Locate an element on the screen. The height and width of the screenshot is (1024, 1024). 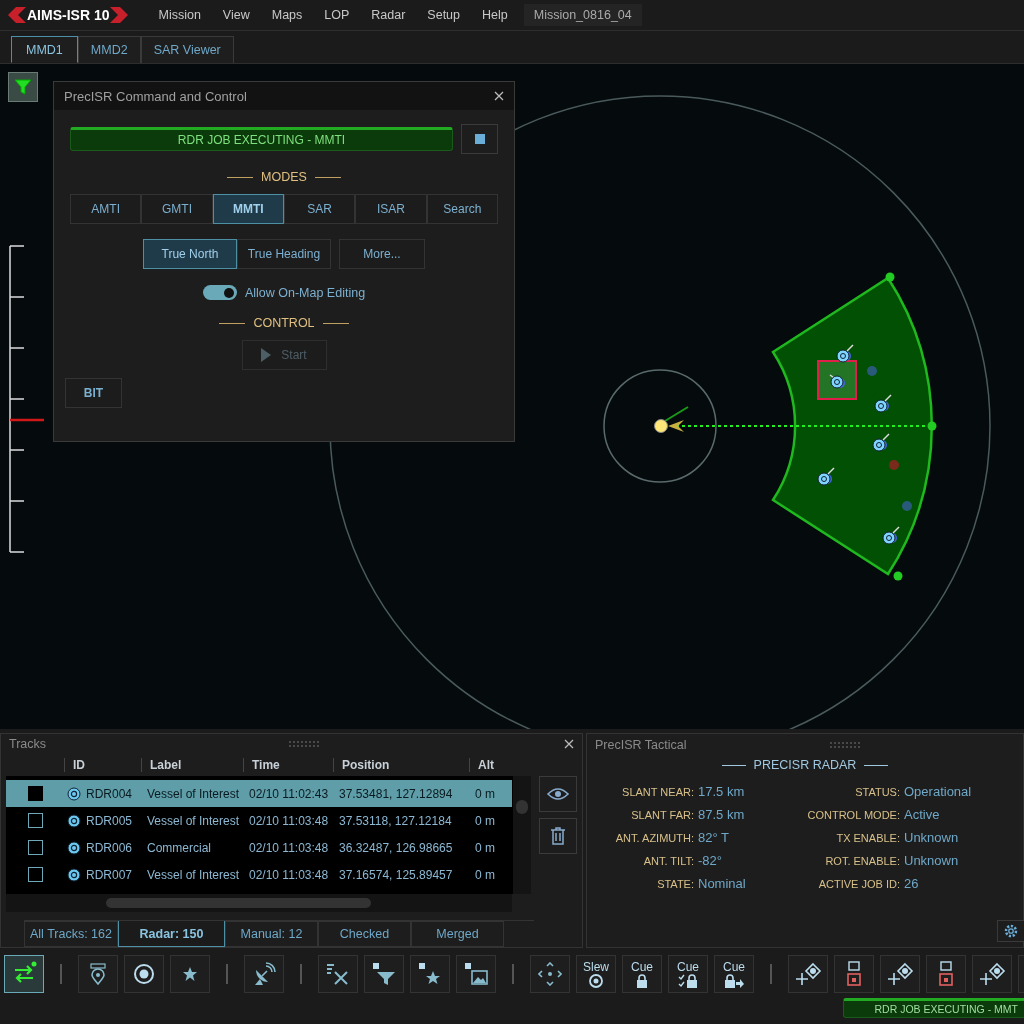
track-row: RDR005 Vessel of Interest 02/10 11:03:48 37.53118, 127.12184 0 m is located at coordinates (259, 820).